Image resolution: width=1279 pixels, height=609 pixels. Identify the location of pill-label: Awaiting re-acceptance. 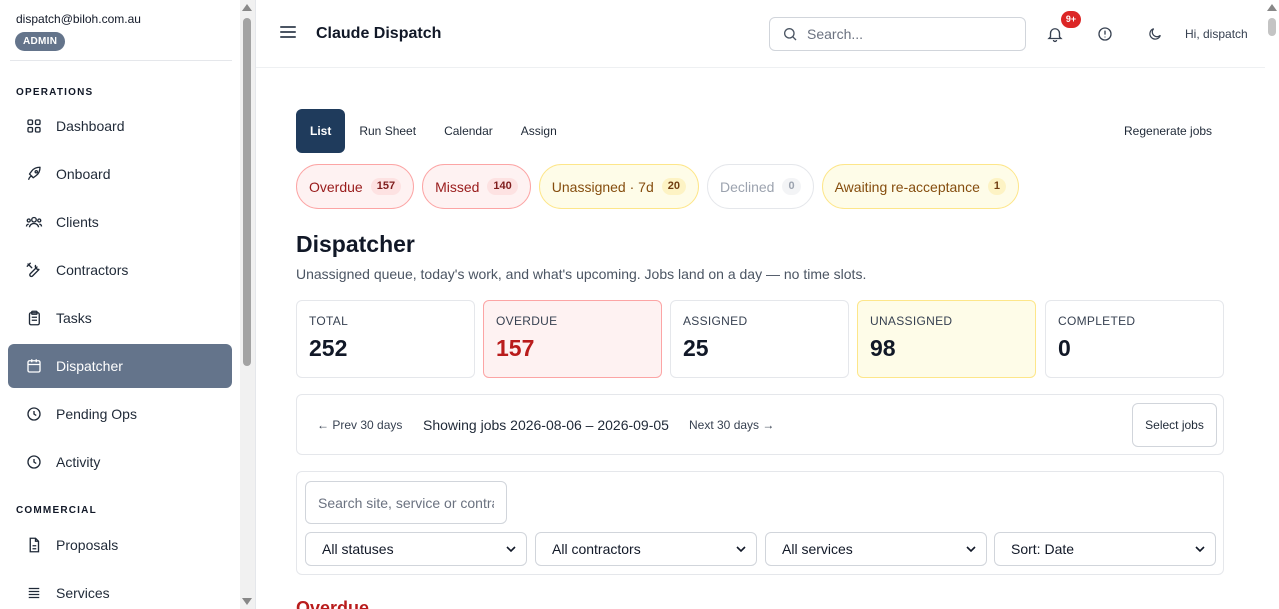
(907, 186).